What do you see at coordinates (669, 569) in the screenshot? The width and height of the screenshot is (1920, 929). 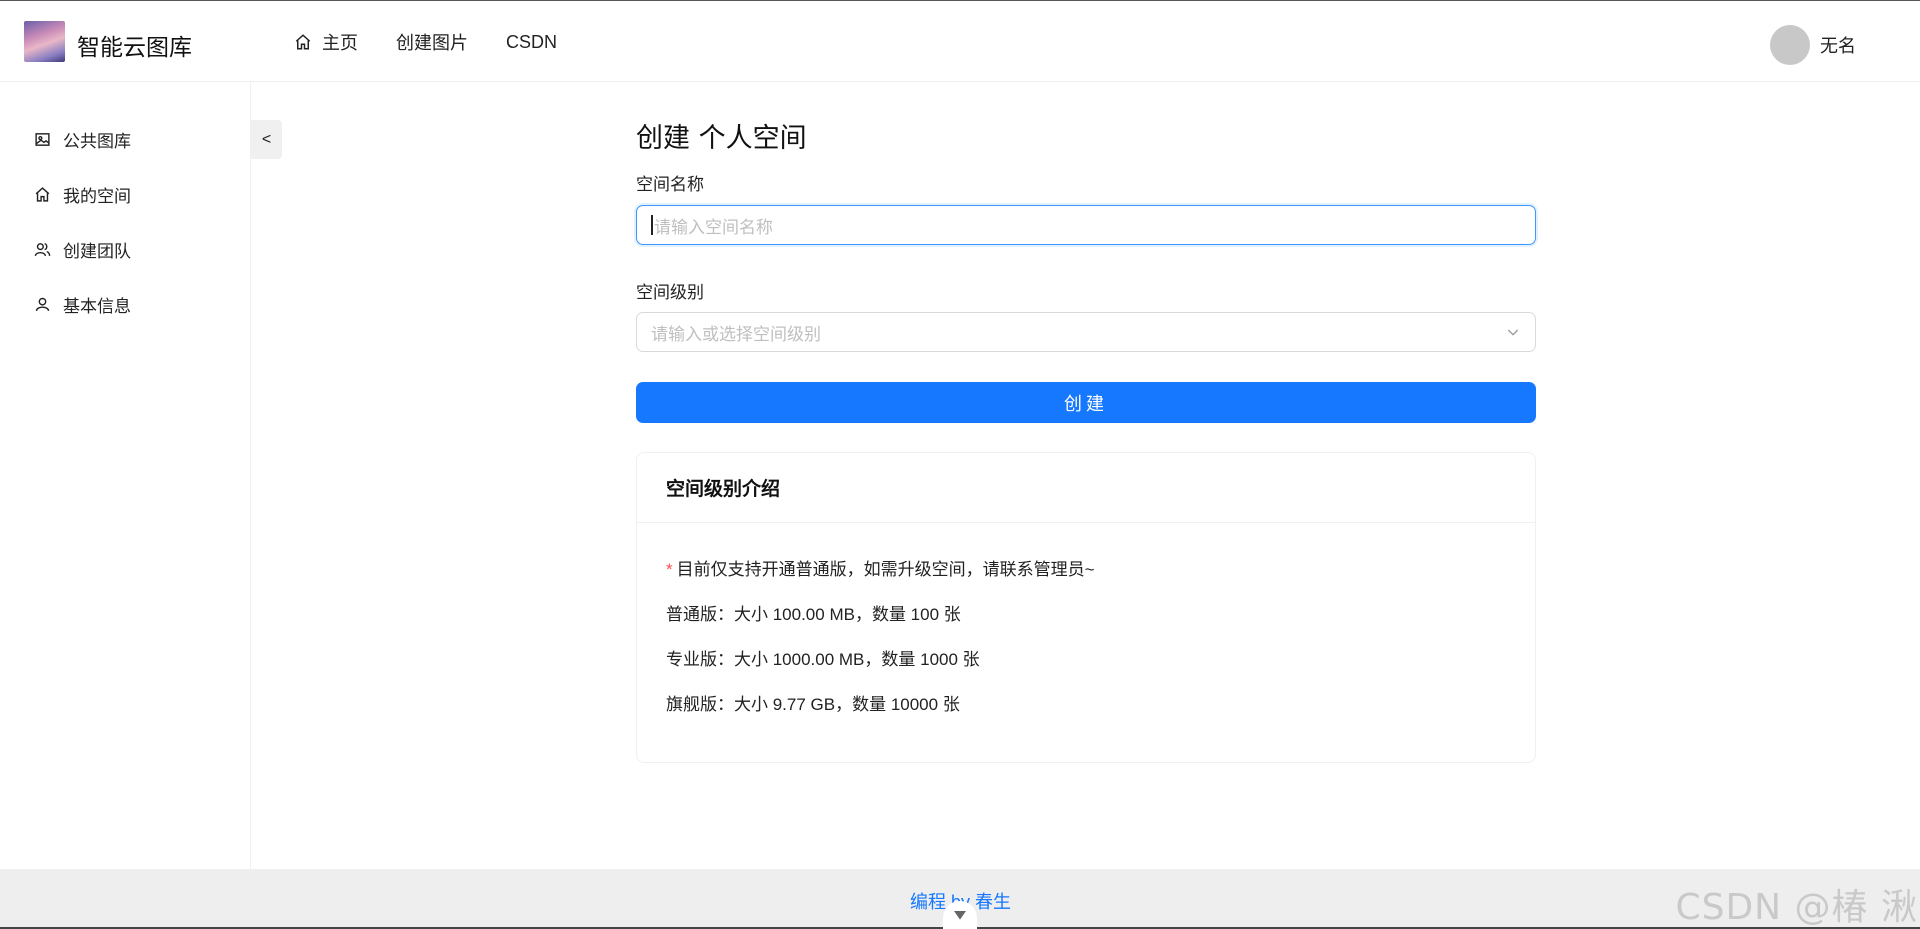 I see `required-star: *` at bounding box center [669, 569].